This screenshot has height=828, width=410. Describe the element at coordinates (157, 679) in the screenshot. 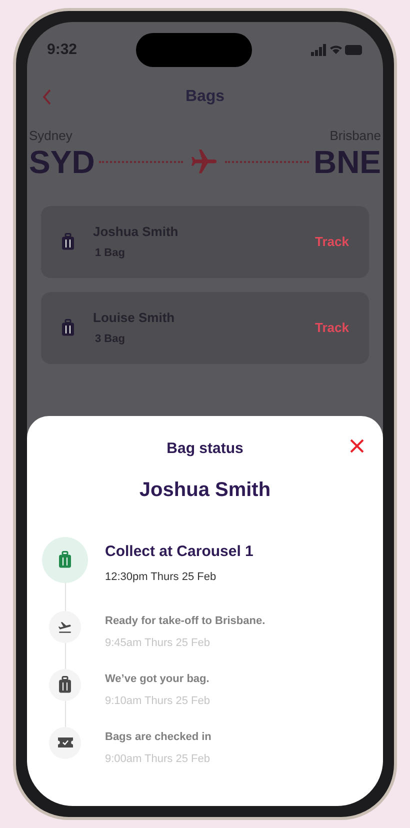

I see `step-title: We’ve got your bag.` at that location.